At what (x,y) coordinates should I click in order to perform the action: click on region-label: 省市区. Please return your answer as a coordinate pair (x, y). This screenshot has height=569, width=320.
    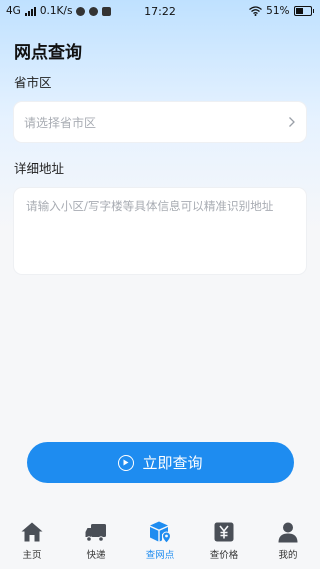
    Looking at the image, I should click on (33, 82).